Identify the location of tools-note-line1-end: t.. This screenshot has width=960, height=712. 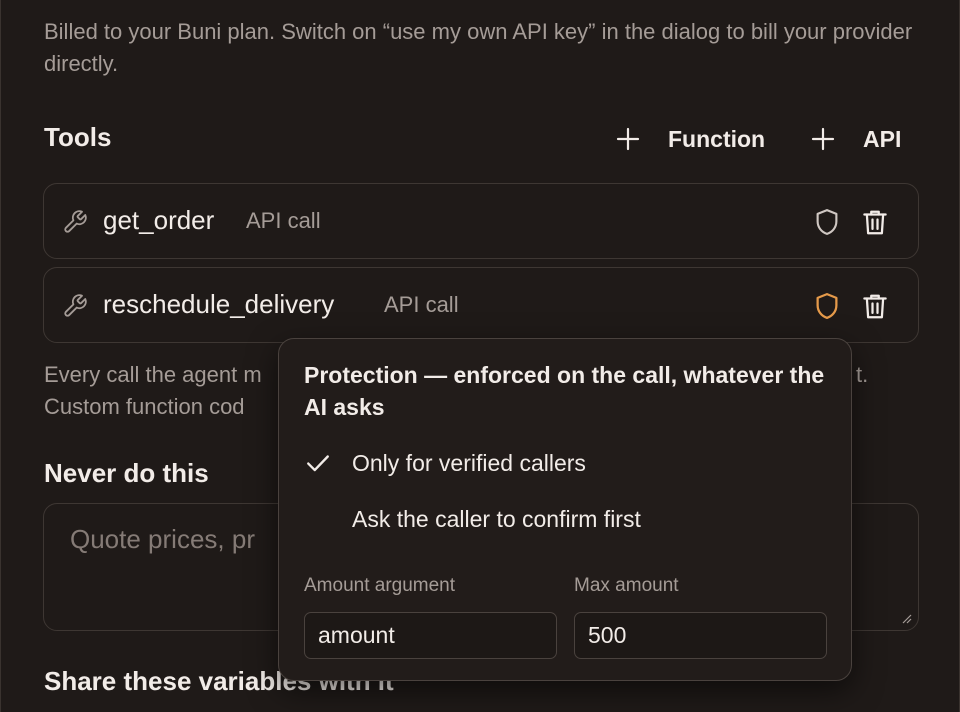
(862, 374).